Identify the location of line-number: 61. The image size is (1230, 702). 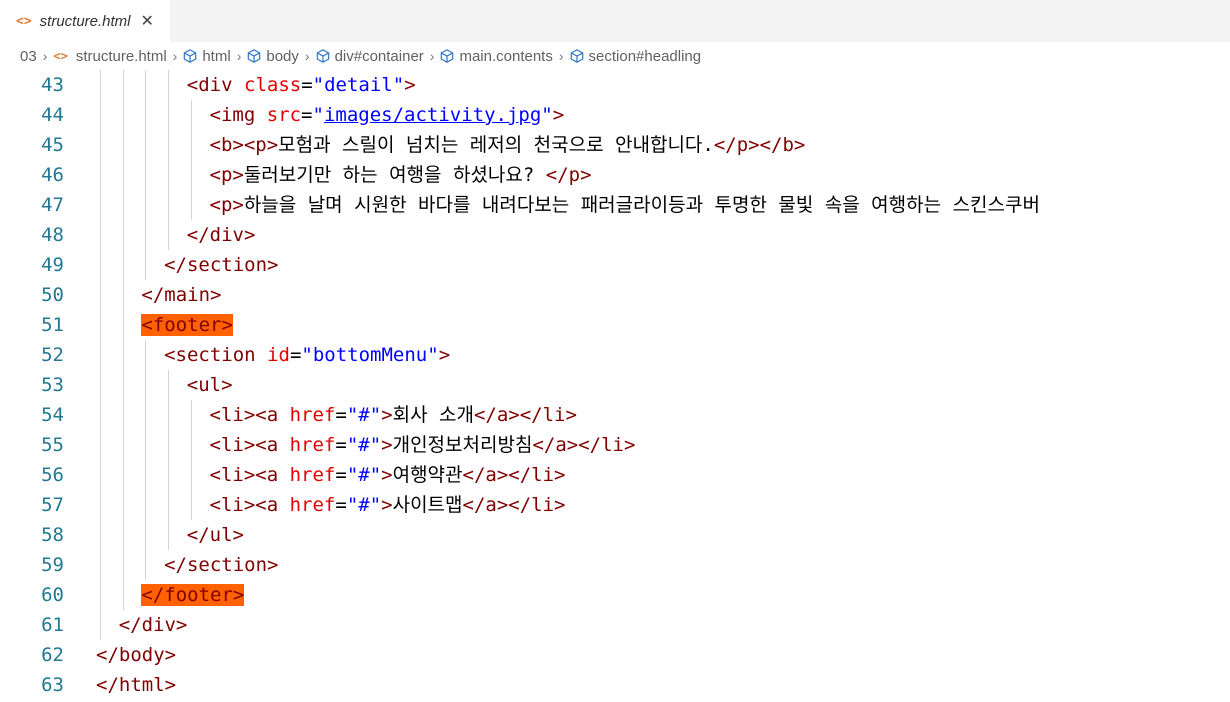
(52, 625).